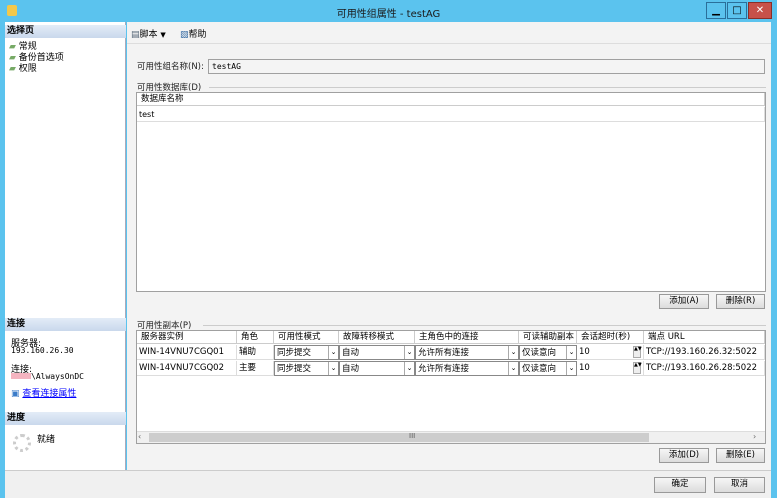  What do you see at coordinates (248, 368) in the screenshot?
I see `cell-text: 主要` at bounding box center [248, 368].